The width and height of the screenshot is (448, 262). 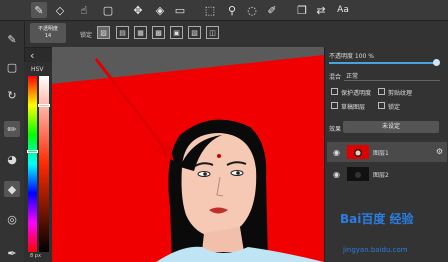 What do you see at coordinates (32, 55) in the screenshot?
I see `back-arrow-icon: ‹` at bounding box center [32, 55].